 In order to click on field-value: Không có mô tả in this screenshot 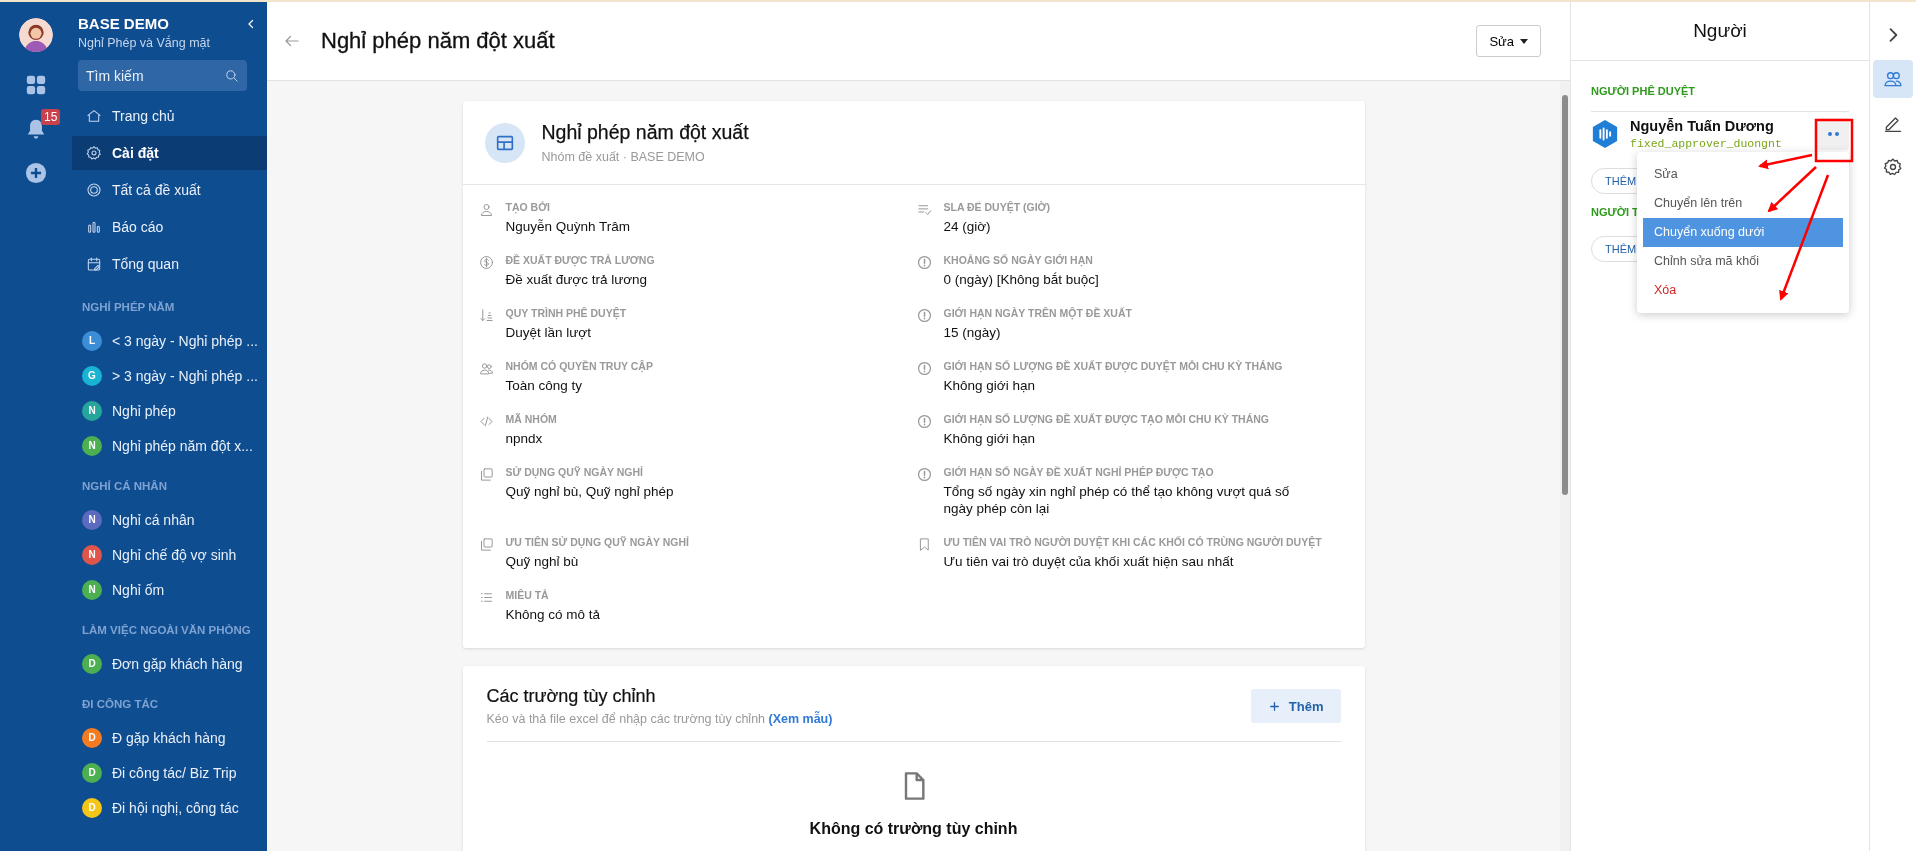, I will do `click(553, 614)`.